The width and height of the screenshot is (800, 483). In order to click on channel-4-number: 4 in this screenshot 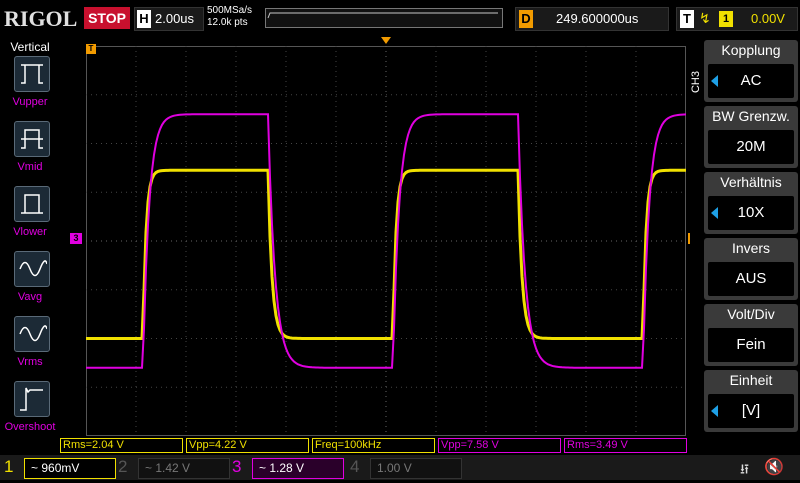, I will do `click(354, 467)`.